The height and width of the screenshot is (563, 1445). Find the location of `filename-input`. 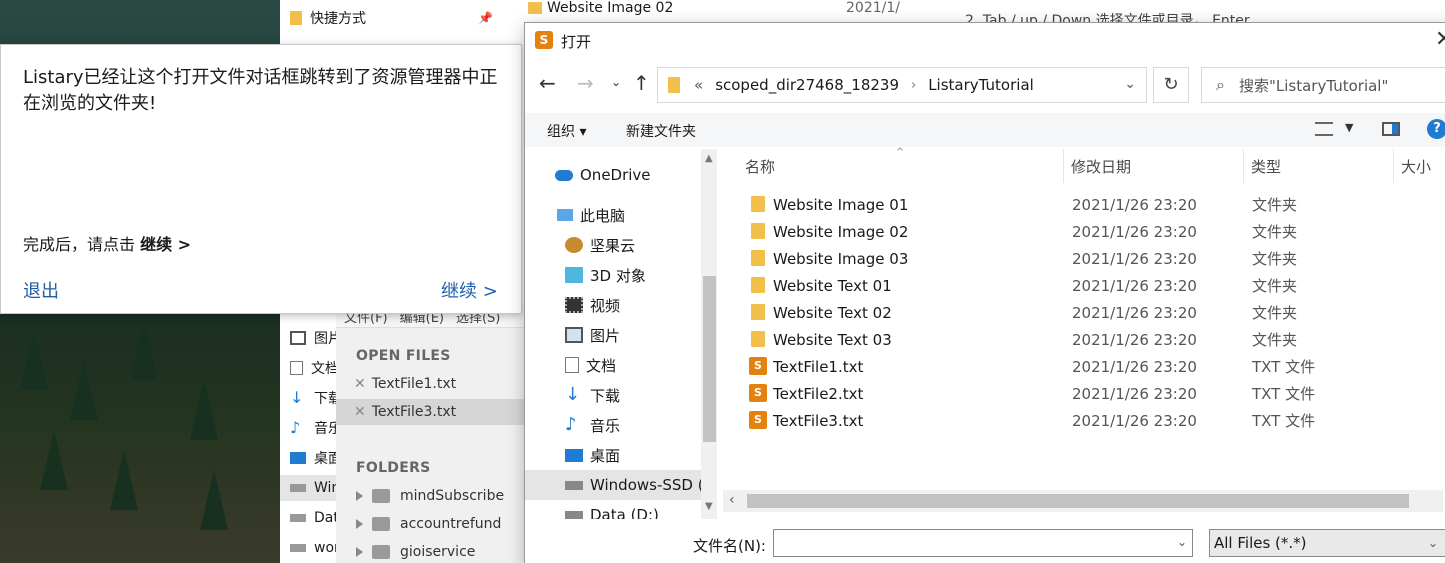

filename-input is located at coordinates (983, 543).